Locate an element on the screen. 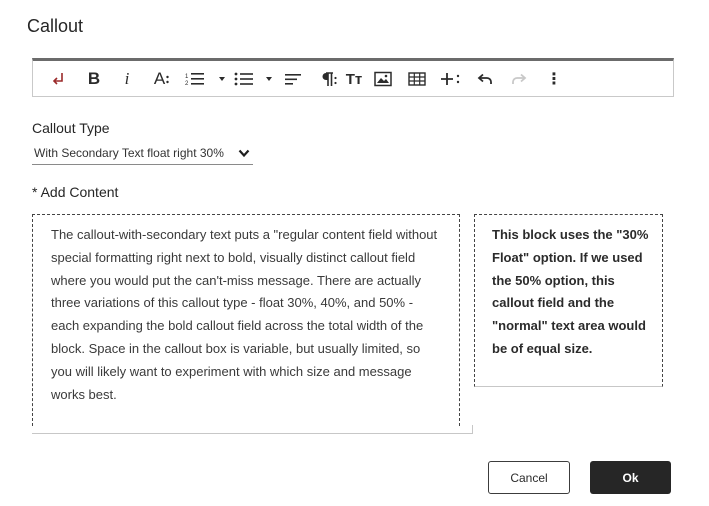 The width and height of the screenshot is (709, 506). chevron-down-icon is located at coordinates (244, 153).